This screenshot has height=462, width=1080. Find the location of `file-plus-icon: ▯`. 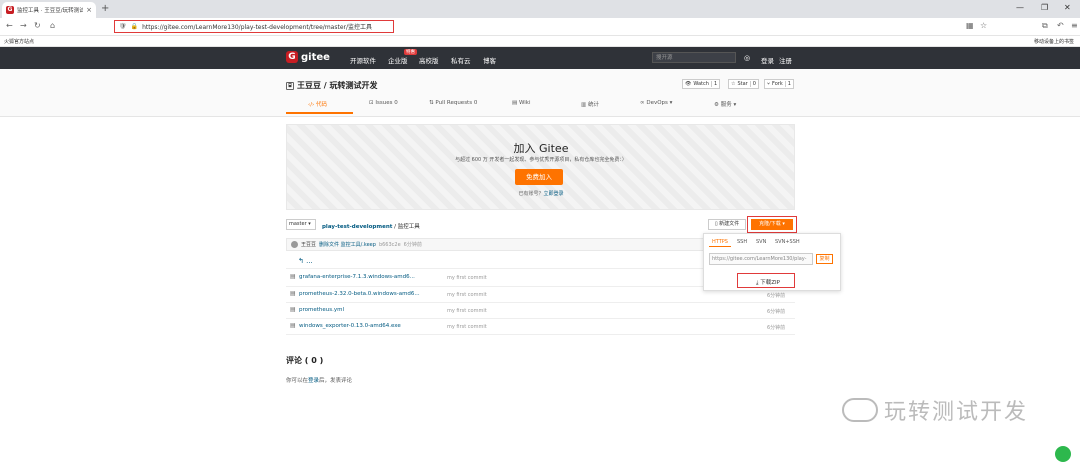

file-plus-icon: ▯ is located at coordinates (716, 224).